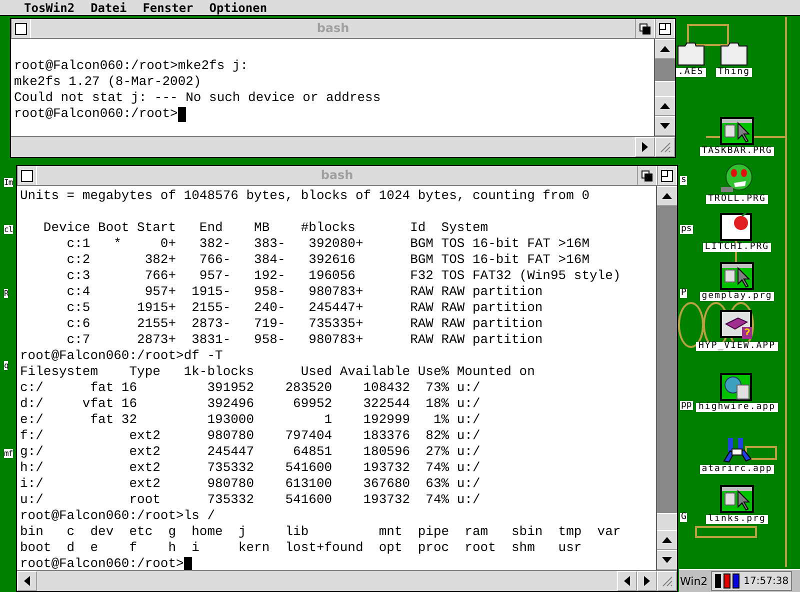 The width and height of the screenshot is (800, 592). I want to click on clock: 17:57:38, so click(766, 581).